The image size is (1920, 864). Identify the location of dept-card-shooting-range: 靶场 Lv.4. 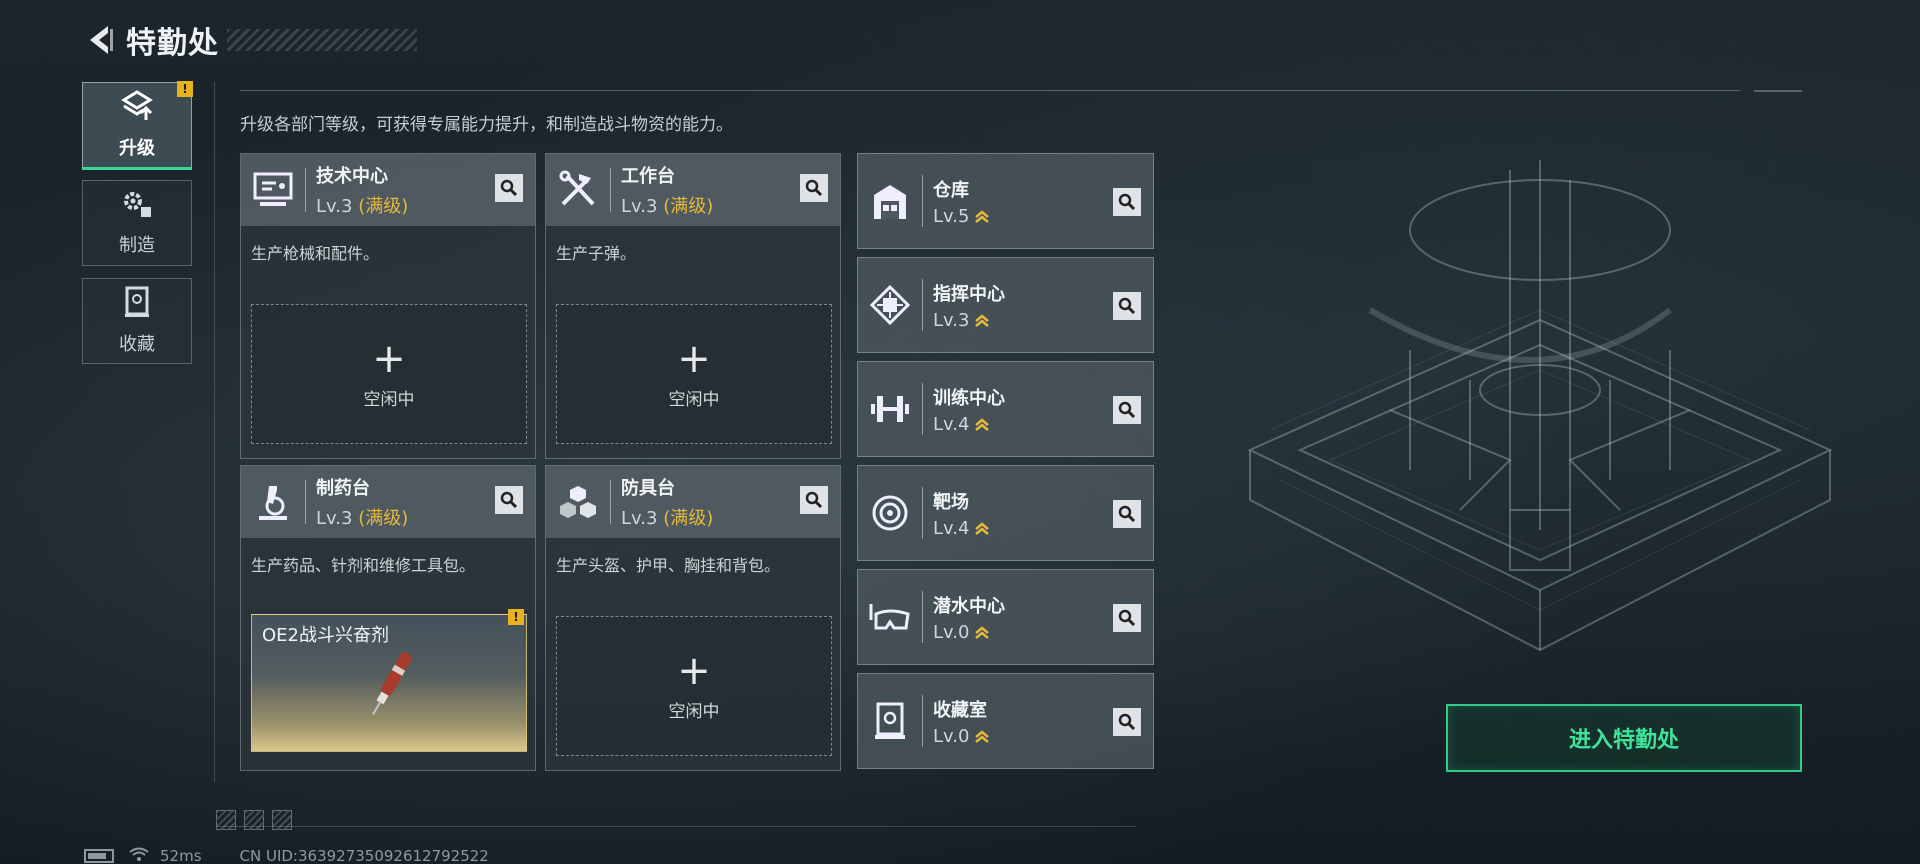
(1005, 513).